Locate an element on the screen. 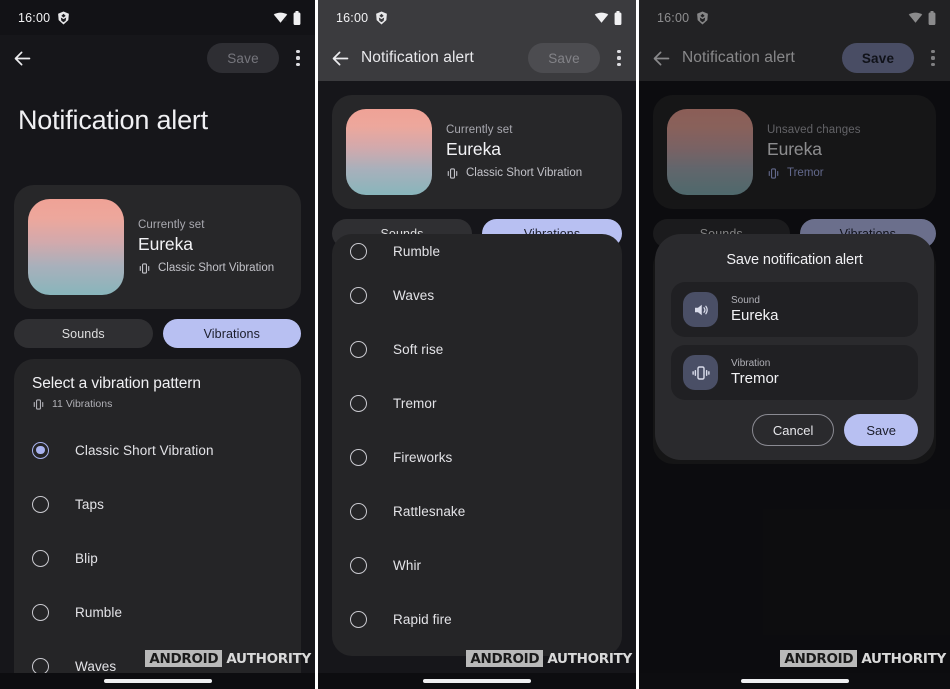 The image size is (950, 689). vibration-count-row: 11 Vibrations is located at coordinates (157, 404).